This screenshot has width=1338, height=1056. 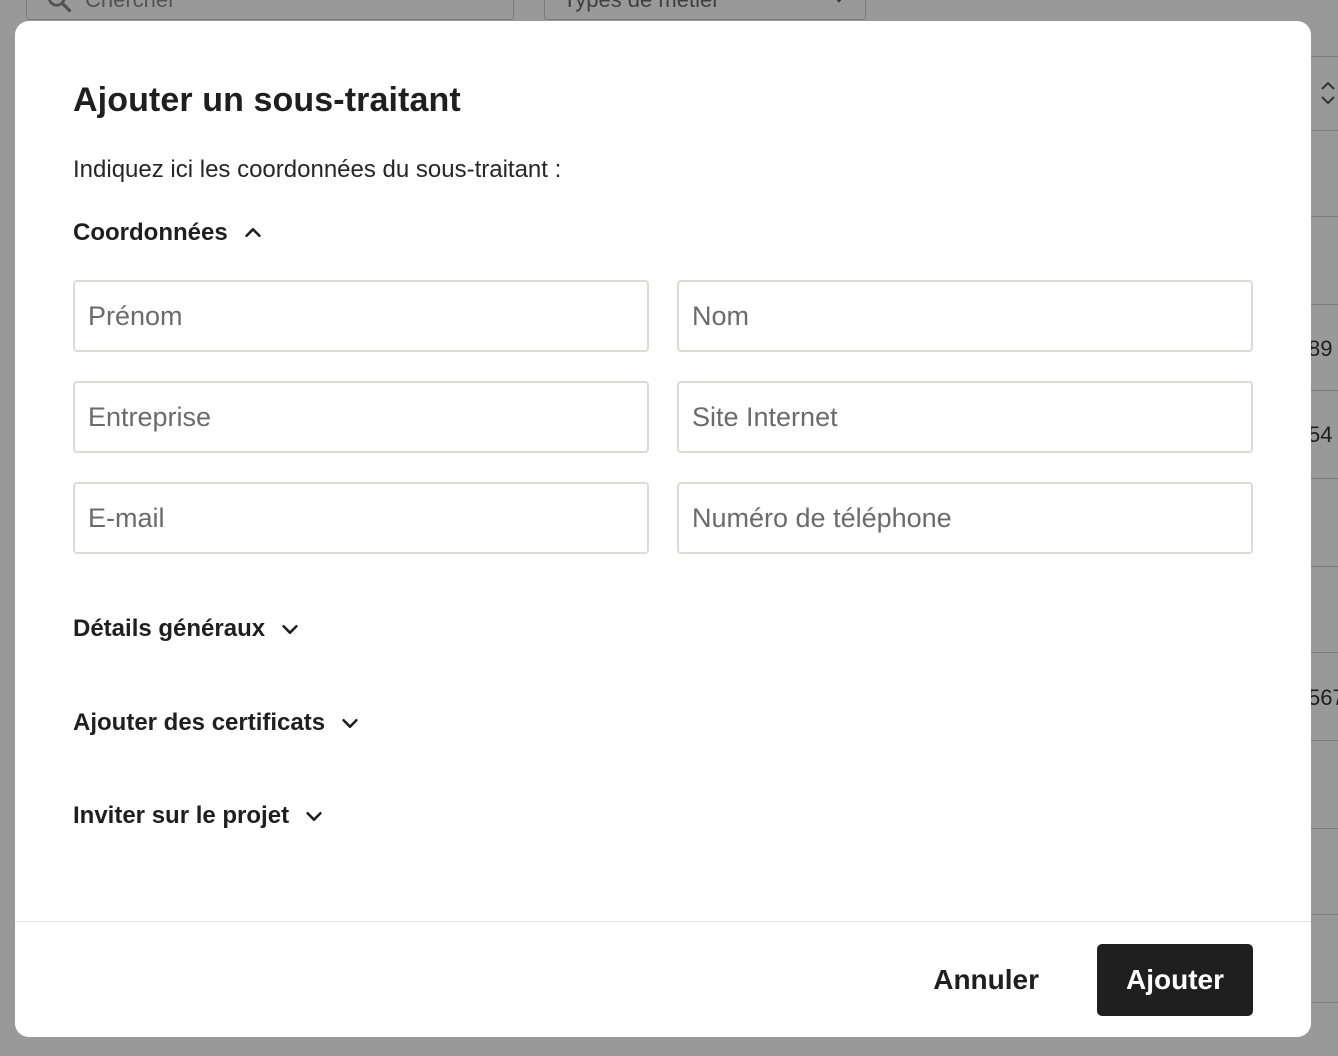 I want to click on email-input, so click(x=361, y=518).